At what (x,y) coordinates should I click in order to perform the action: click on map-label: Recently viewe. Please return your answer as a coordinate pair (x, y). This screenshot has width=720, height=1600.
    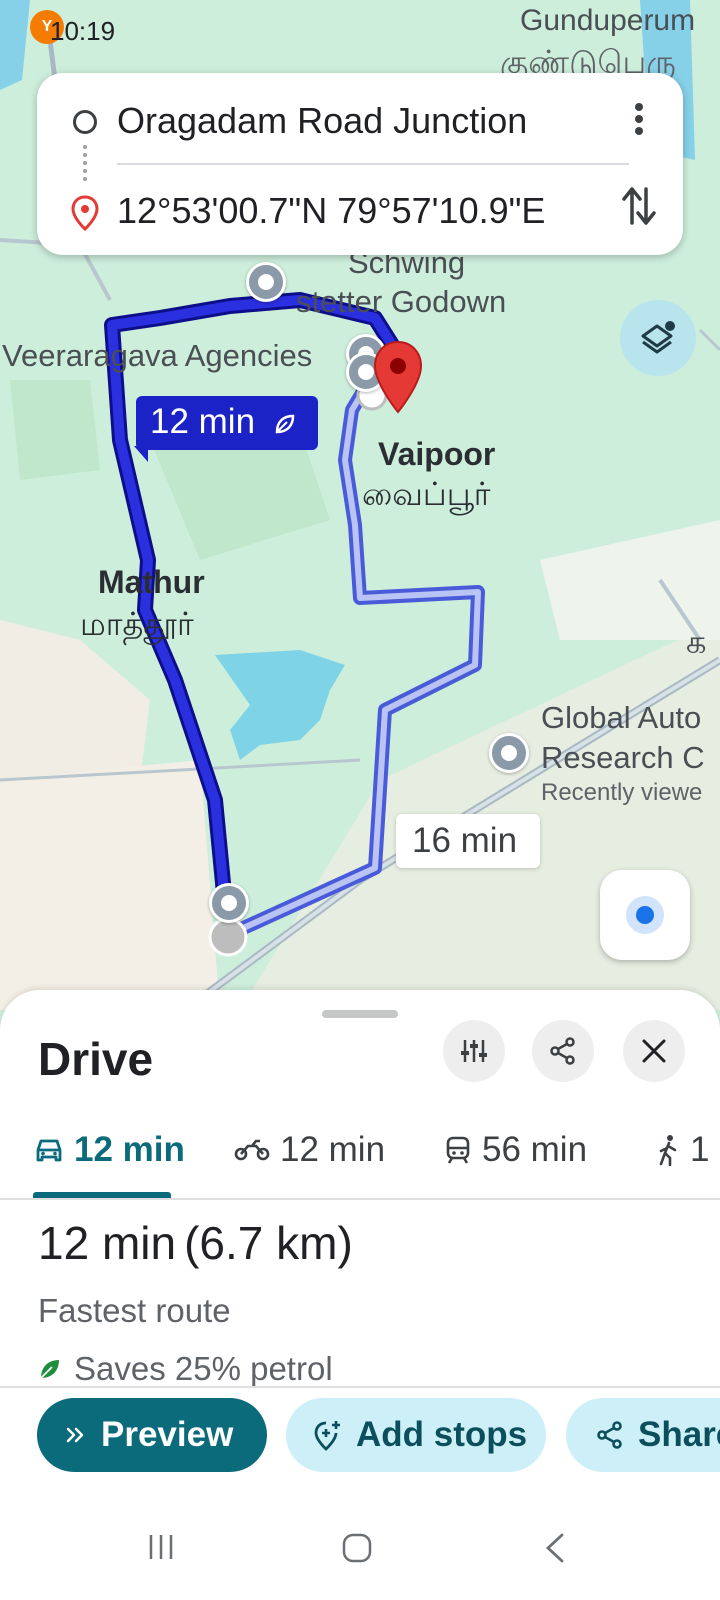
    Looking at the image, I should click on (622, 792).